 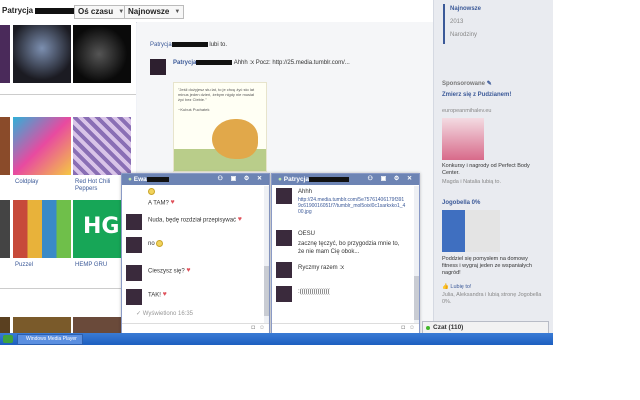 I want to click on taskbar-item: Windows Media Player, so click(x=50, y=339).